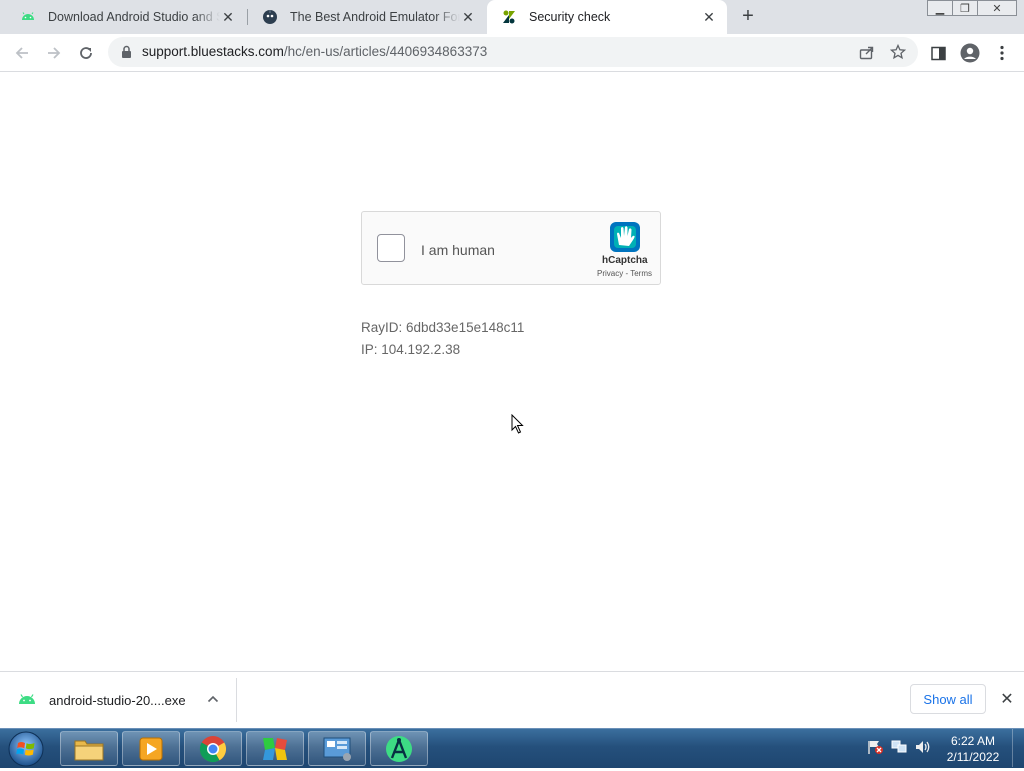 This screenshot has height=771, width=1024. I want to click on tab-title: The Best Android Emulator For PC, so click(375, 17).